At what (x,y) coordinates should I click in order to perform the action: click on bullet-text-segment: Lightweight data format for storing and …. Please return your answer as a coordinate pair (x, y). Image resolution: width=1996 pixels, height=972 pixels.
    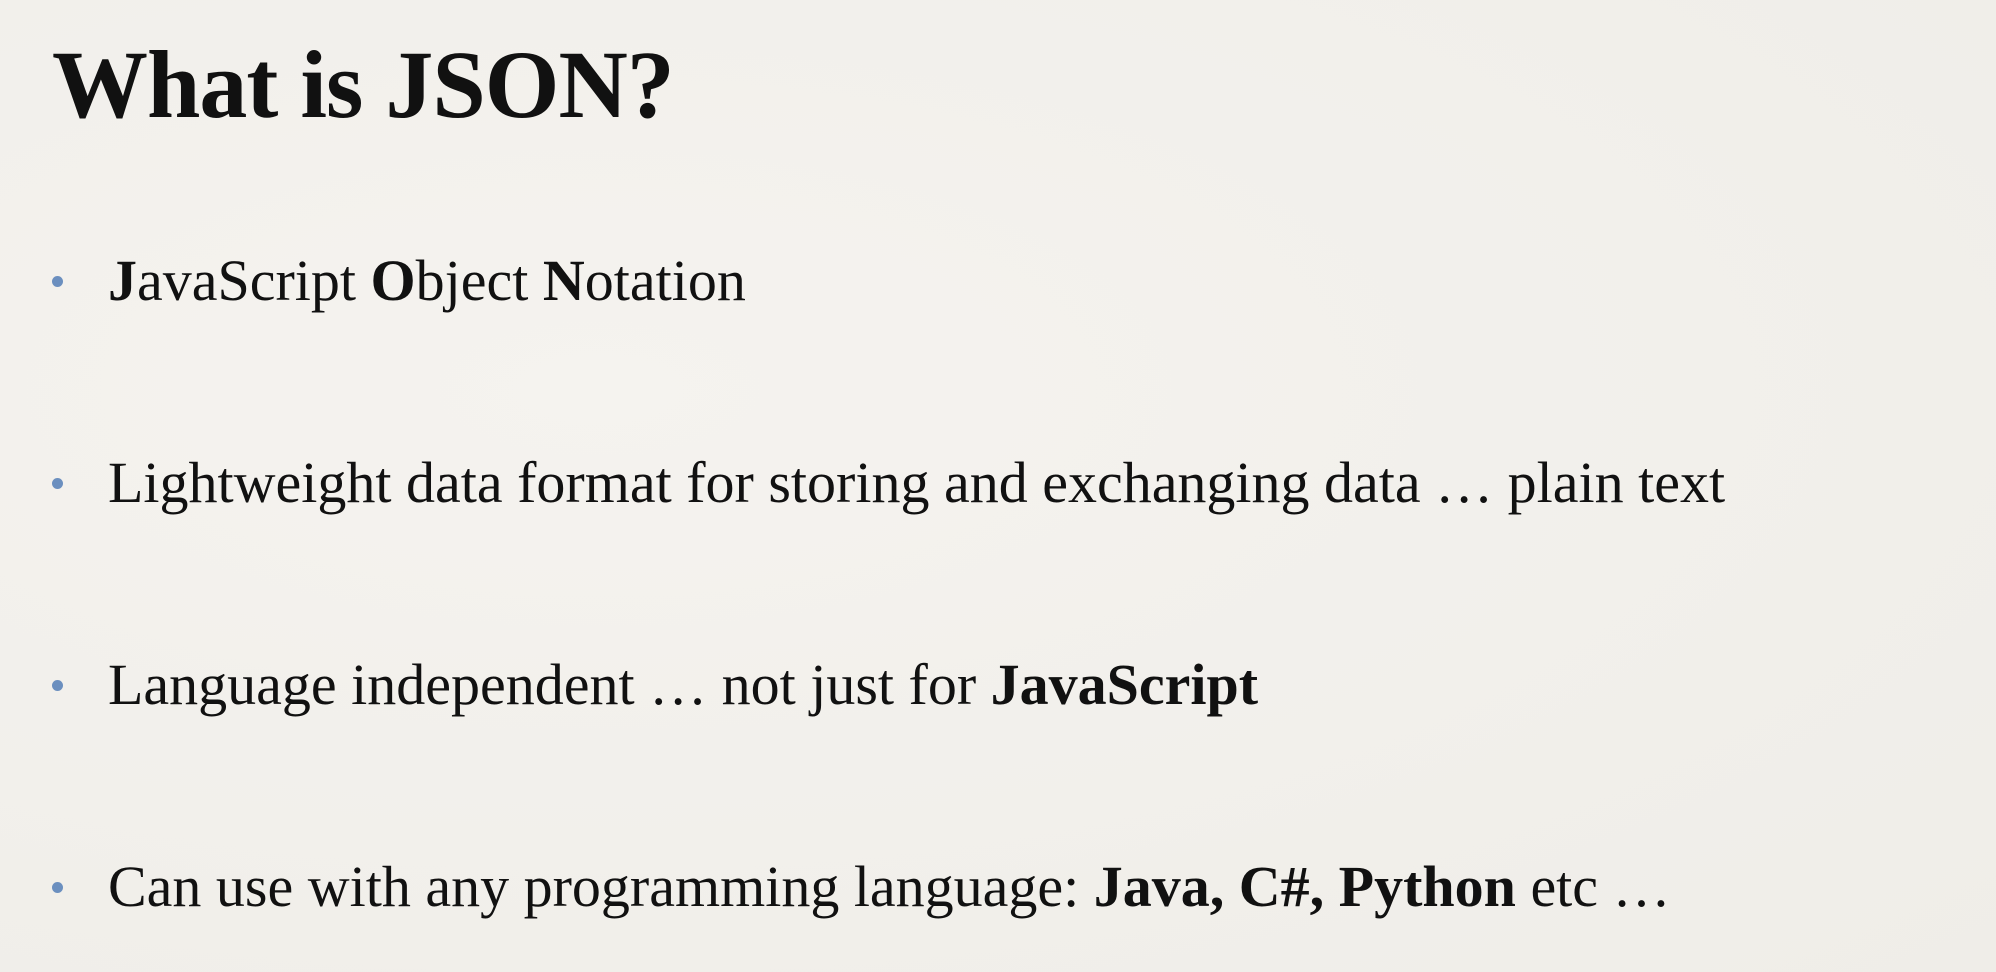
    Looking at the image, I should click on (917, 482).